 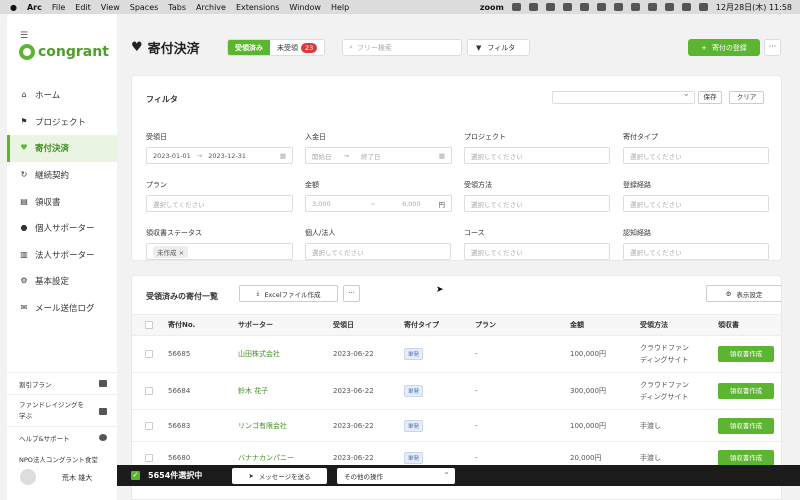 What do you see at coordinates (696, 155) in the screenshot?
I see `donation-type-select: 選択してください` at bounding box center [696, 155].